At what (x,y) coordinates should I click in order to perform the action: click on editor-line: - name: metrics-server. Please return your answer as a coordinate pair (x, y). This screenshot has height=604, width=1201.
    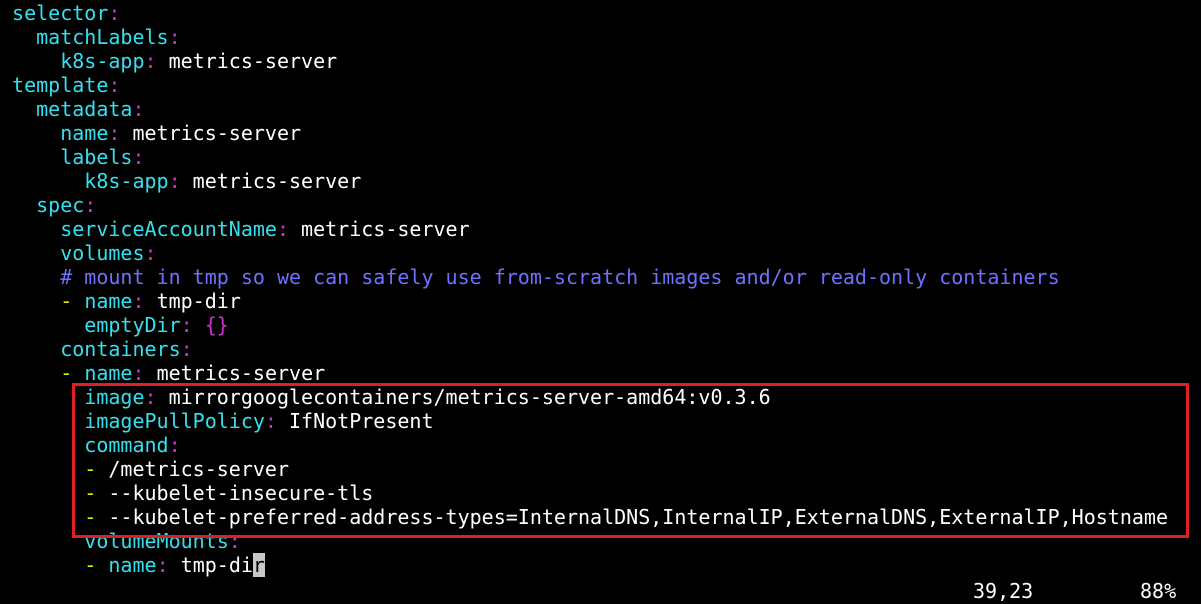
    Looking at the image, I should click on (162, 373).